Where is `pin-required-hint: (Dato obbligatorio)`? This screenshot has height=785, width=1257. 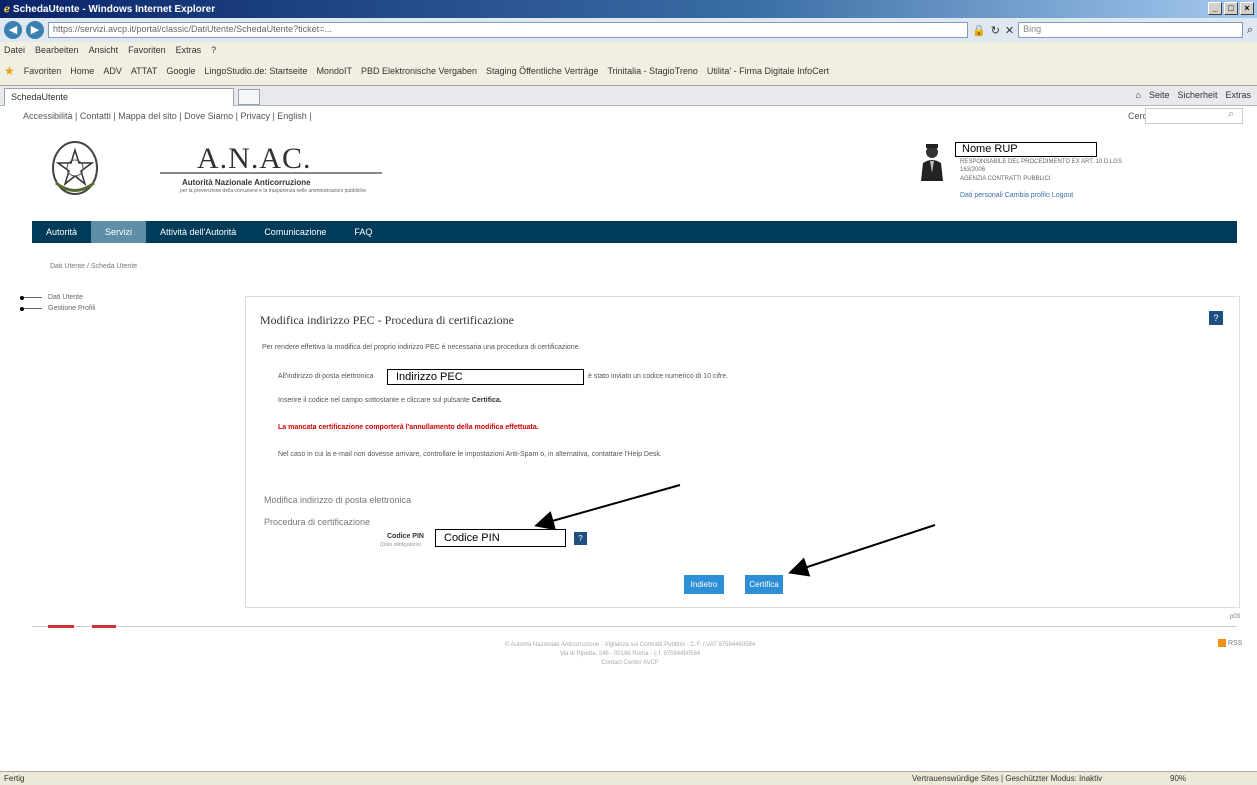
pin-required-hint: (Dato obbligatorio) is located at coordinates (401, 545).